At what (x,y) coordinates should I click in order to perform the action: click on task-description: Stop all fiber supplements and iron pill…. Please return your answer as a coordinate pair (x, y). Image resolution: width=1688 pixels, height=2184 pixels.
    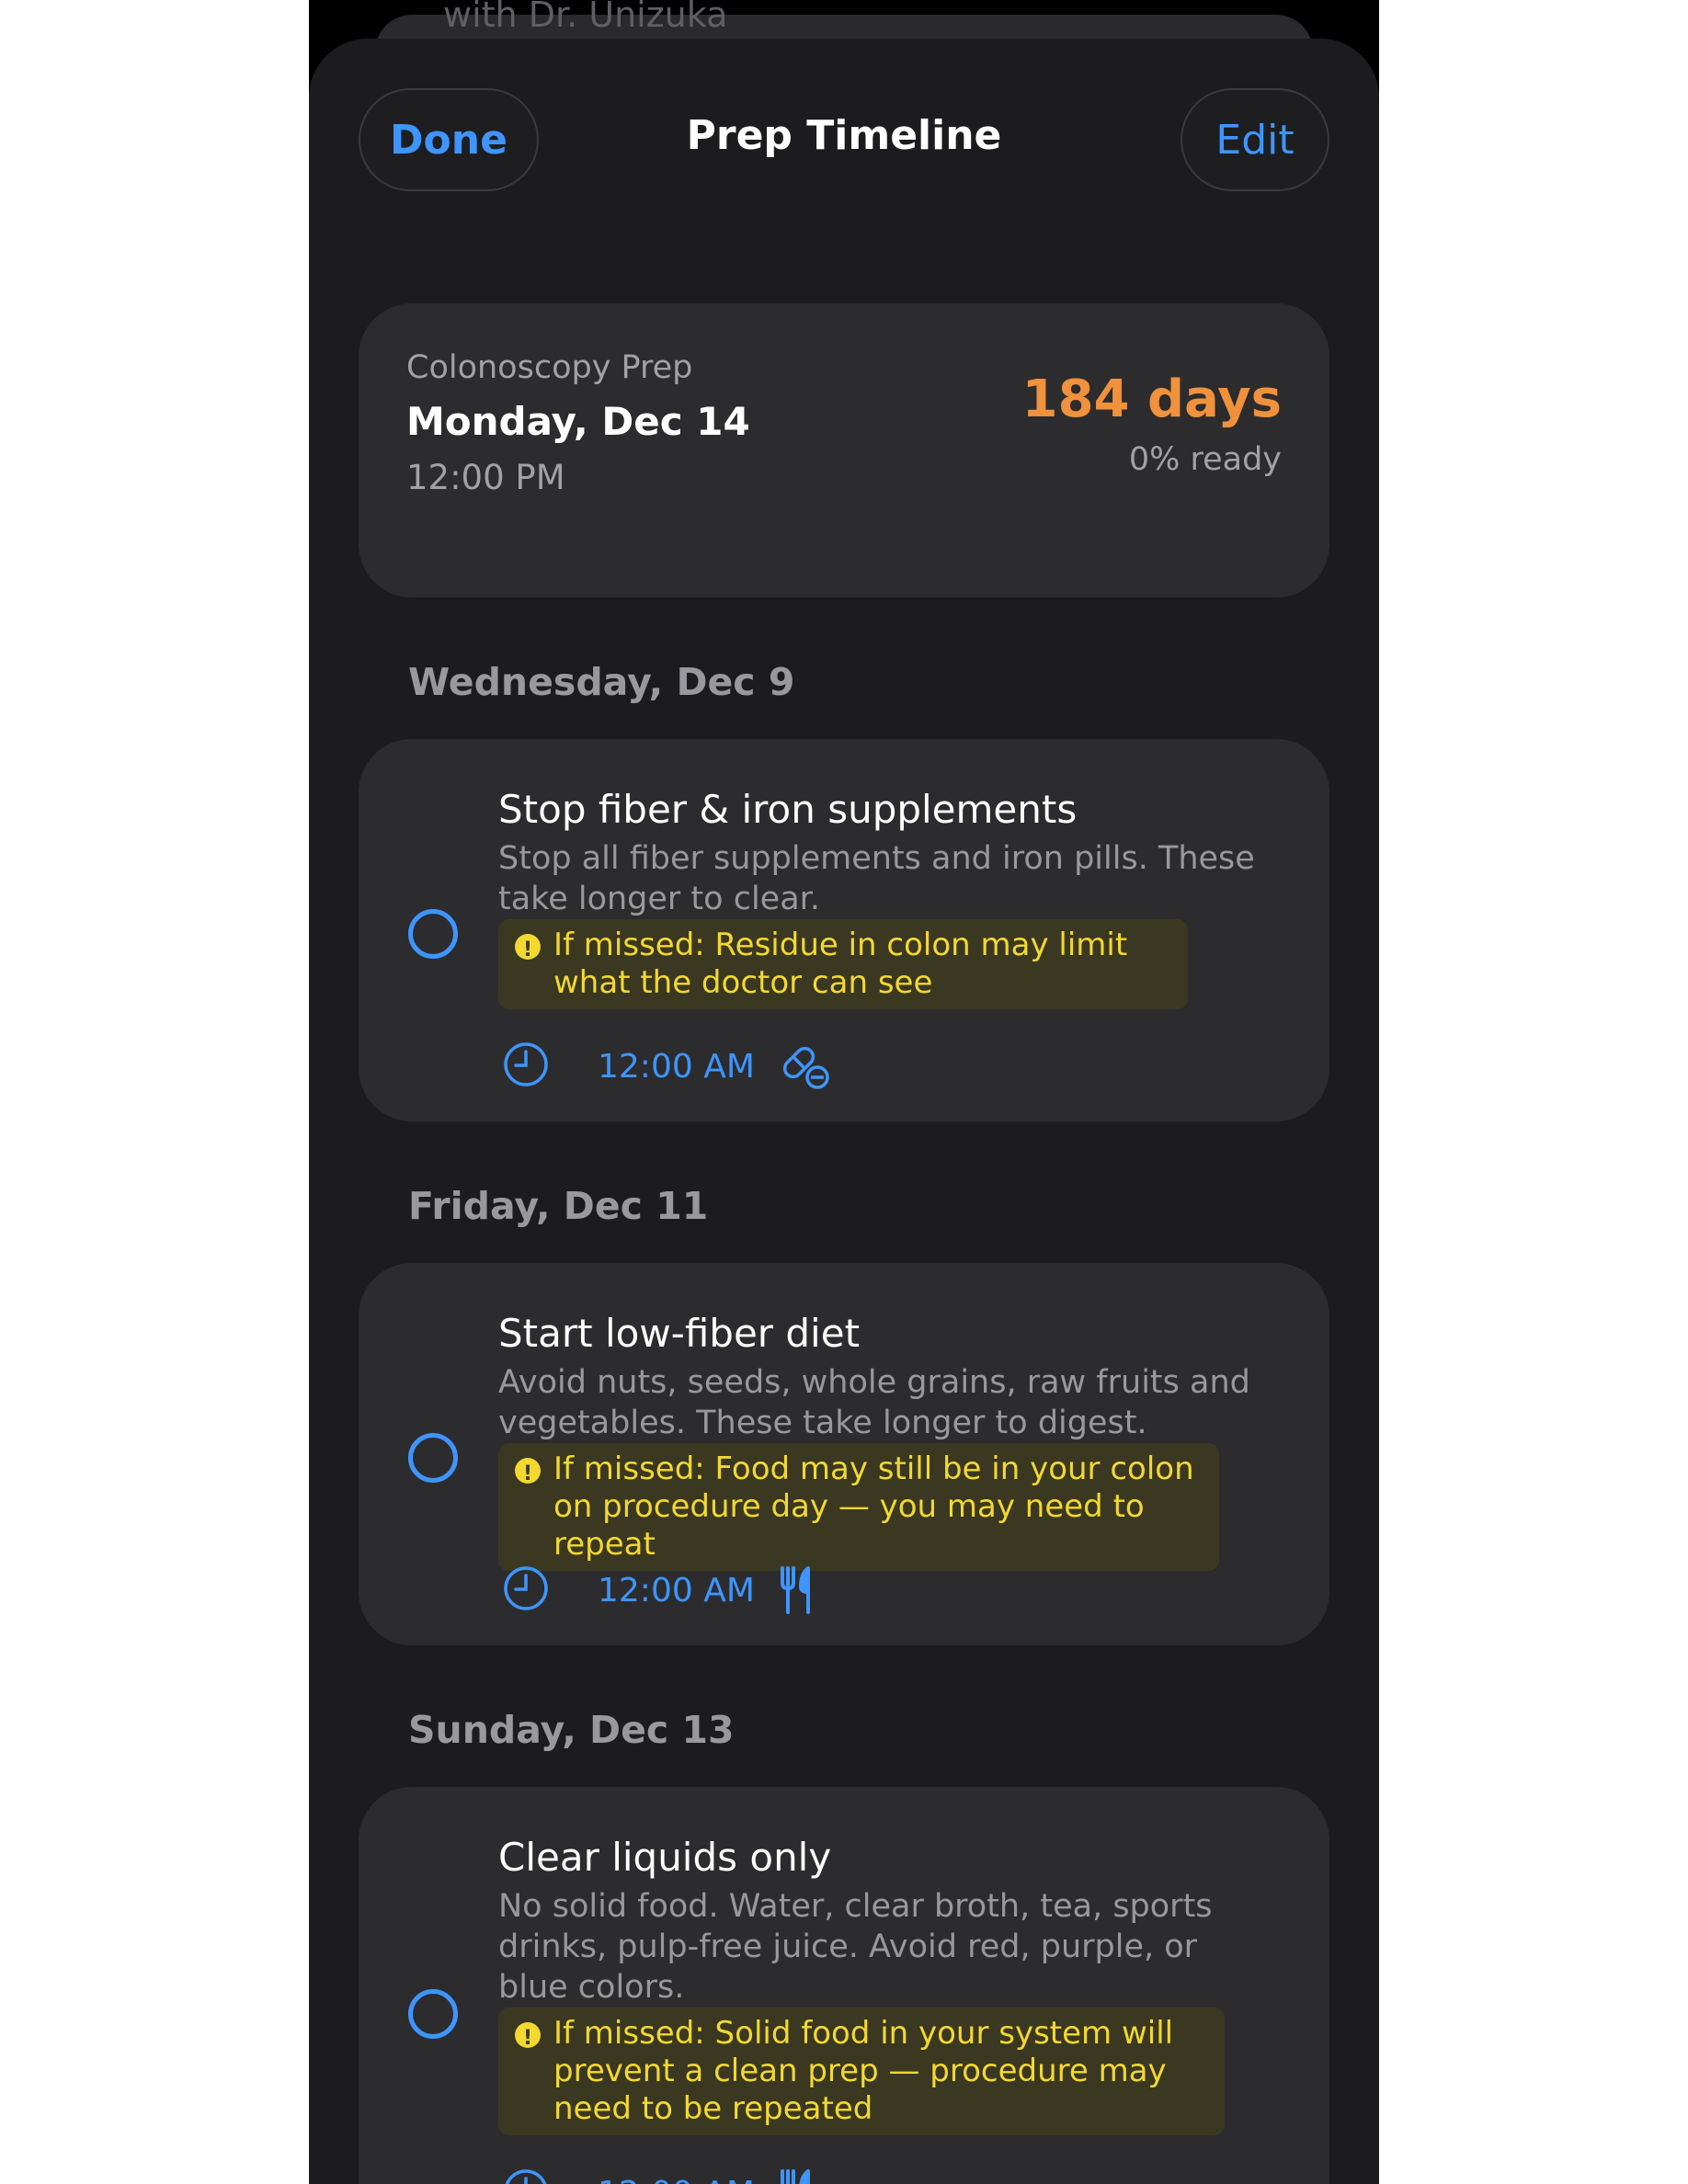
    Looking at the image, I should click on (877, 878).